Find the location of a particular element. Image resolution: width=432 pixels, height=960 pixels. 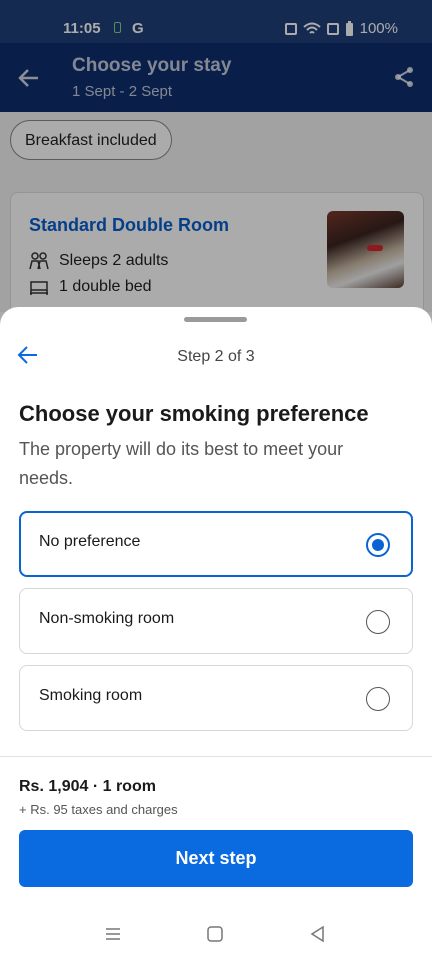

option-label: Smoking room is located at coordinates (91, 695).